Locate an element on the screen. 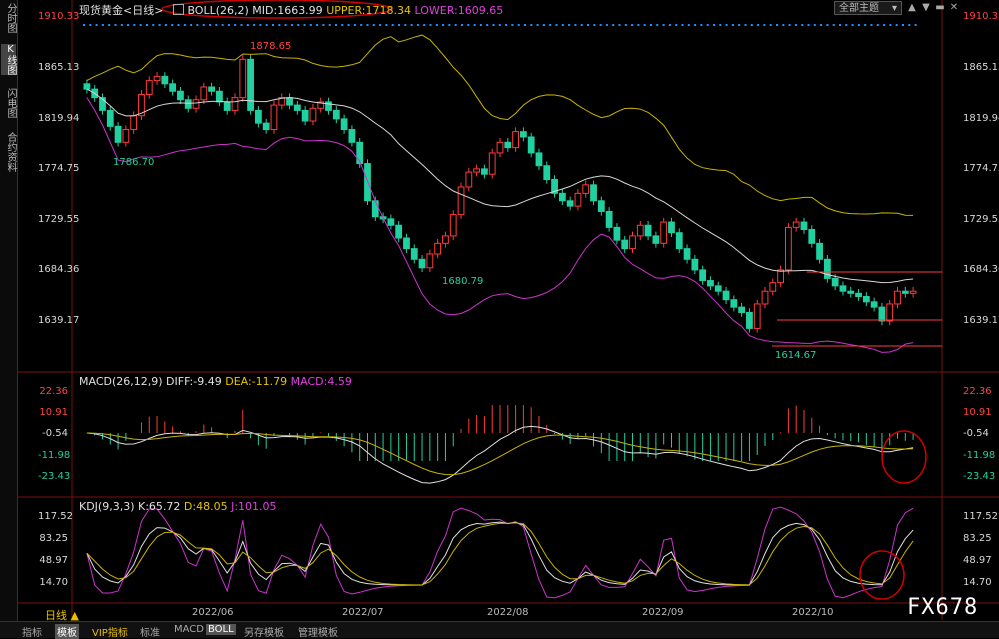 This screenshot has width=999, height=639. scroll-down-button: ▼ is located at coordinates (926, 8).